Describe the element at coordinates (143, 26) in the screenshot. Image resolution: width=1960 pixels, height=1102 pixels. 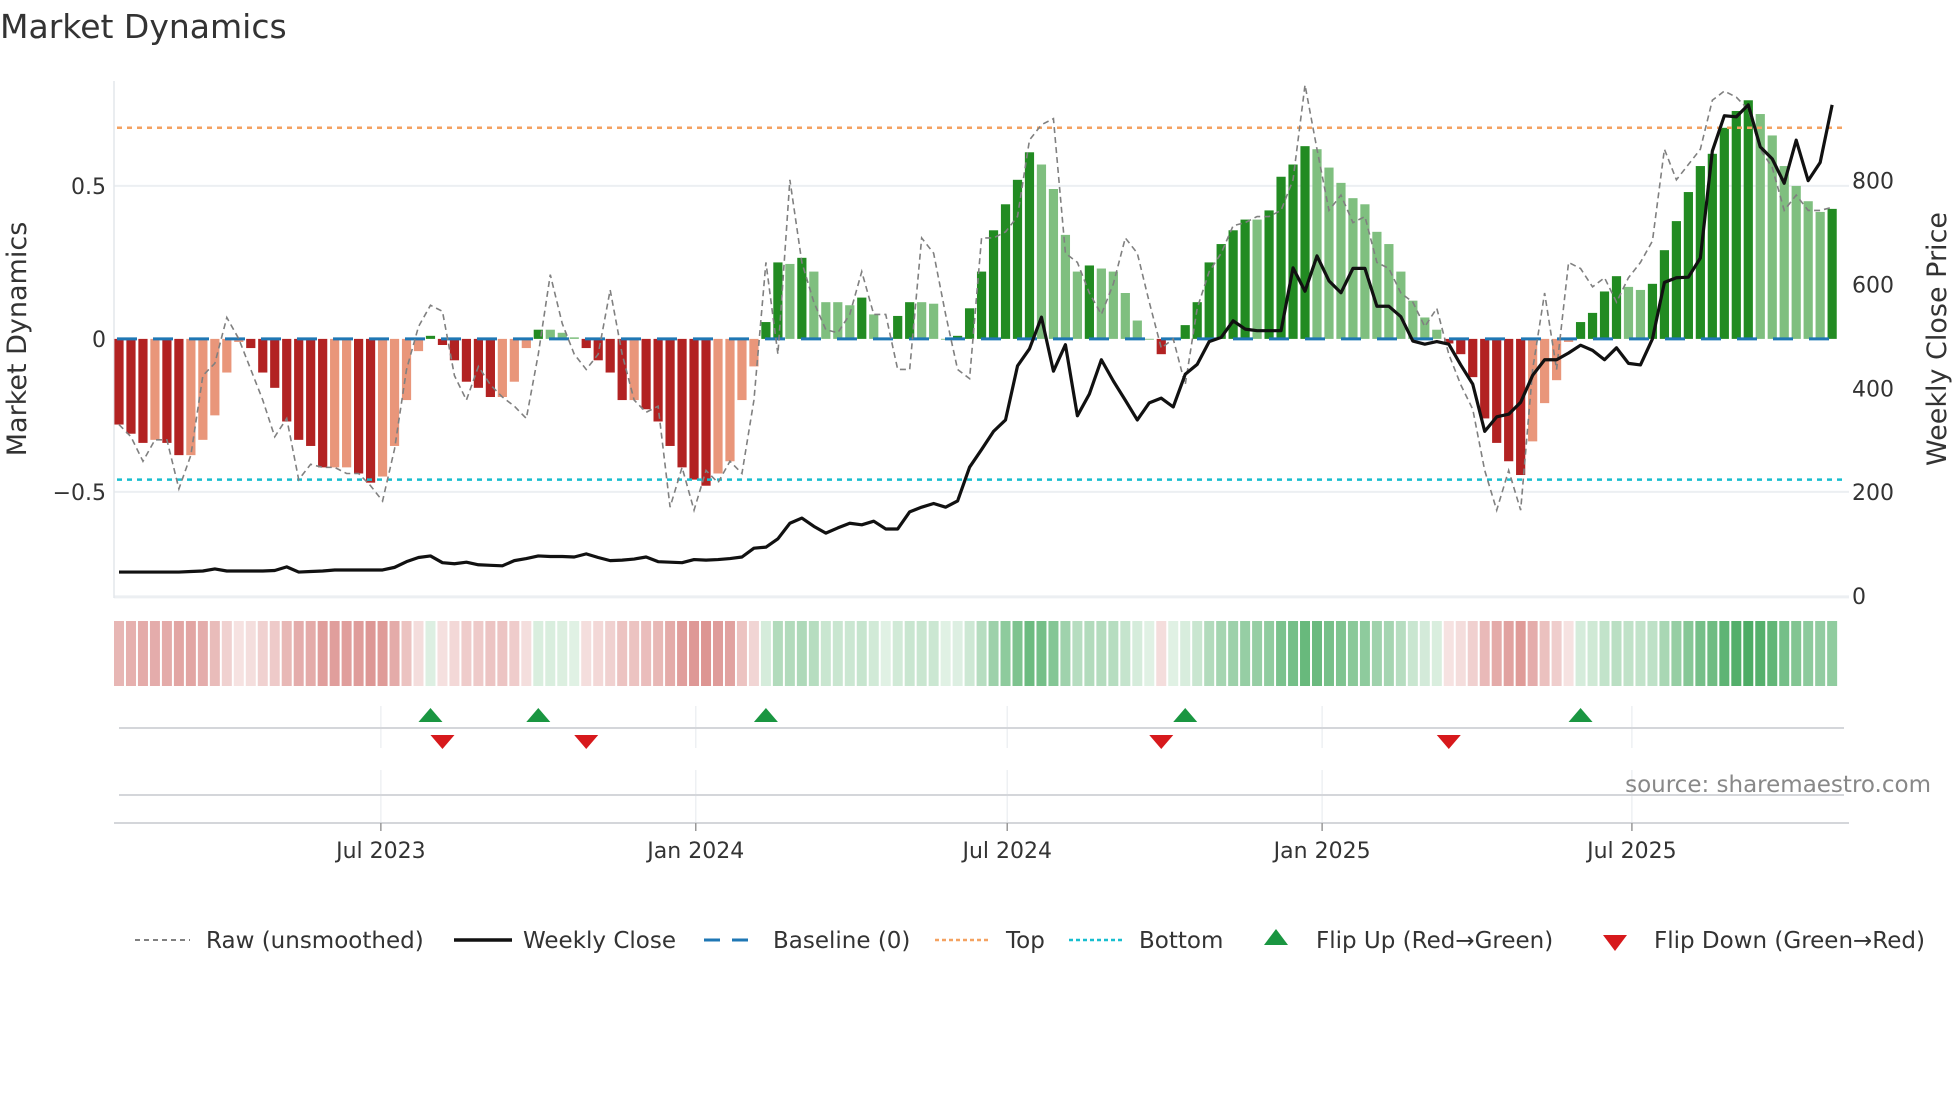
I see `chart-title: Market Dynamics` at that location.